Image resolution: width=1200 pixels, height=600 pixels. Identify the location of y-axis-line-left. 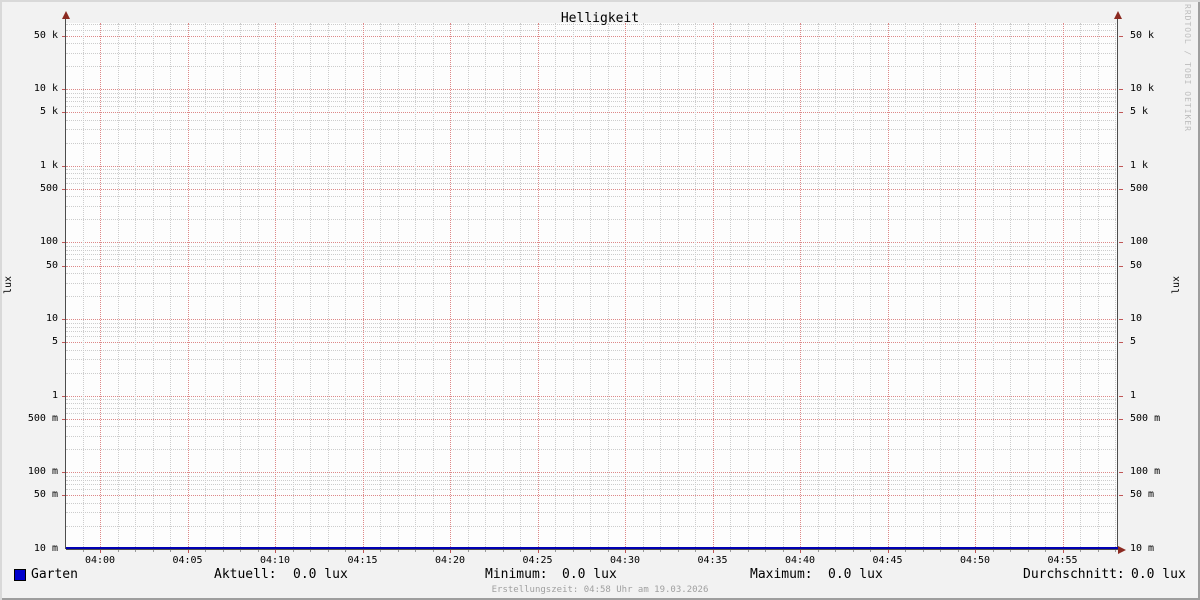
(65, 283).